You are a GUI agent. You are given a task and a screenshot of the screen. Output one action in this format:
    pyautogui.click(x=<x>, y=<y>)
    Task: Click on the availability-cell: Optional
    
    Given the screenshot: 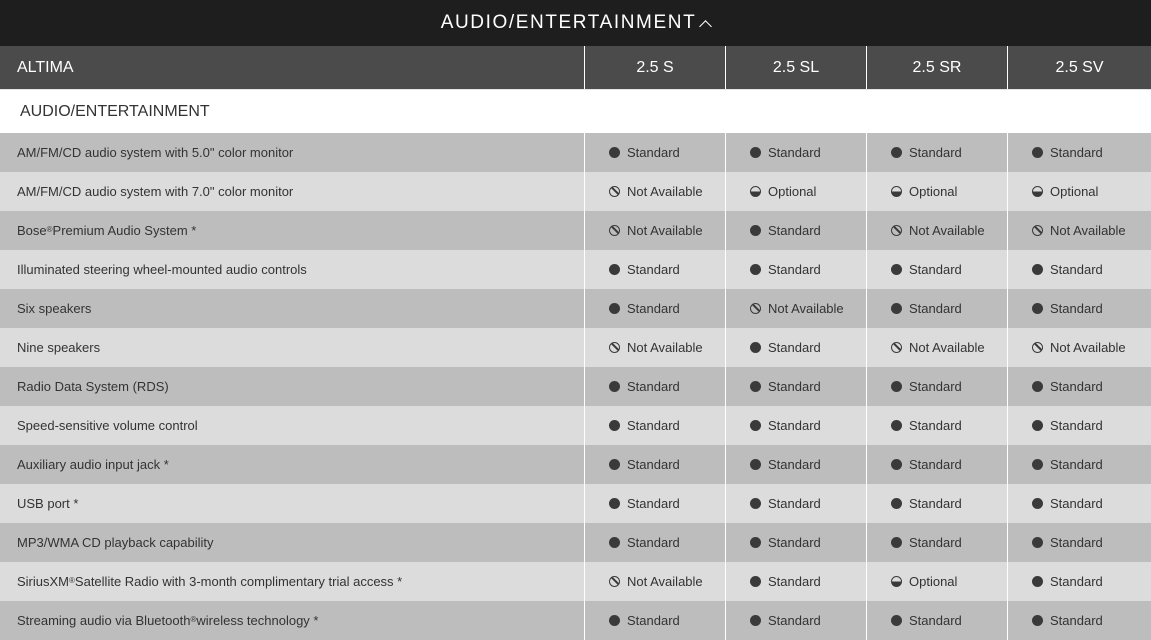 What is the action you would take?
    pyautogui.click(x=796, y=191)
    